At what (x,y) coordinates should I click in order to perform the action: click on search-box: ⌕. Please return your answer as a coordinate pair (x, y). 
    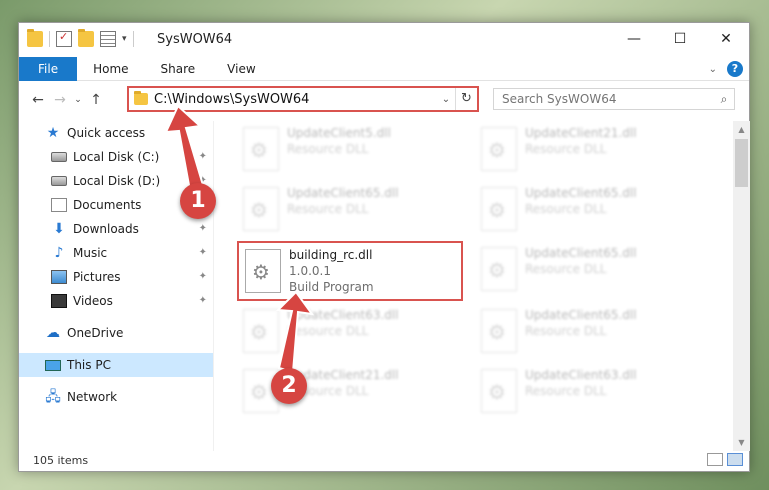
    Looking at the image, I should click on (614, 99).